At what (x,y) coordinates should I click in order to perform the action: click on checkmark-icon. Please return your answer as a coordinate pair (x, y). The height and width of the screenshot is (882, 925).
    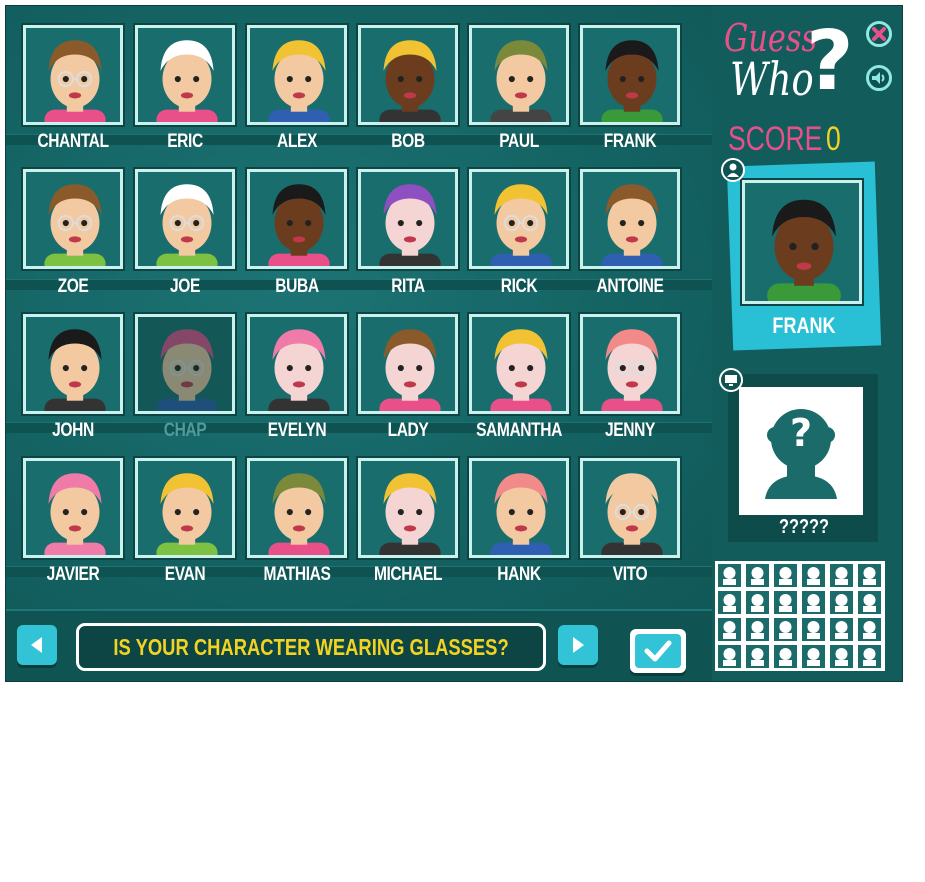
    Looking at the image, I should click on (658, 651).